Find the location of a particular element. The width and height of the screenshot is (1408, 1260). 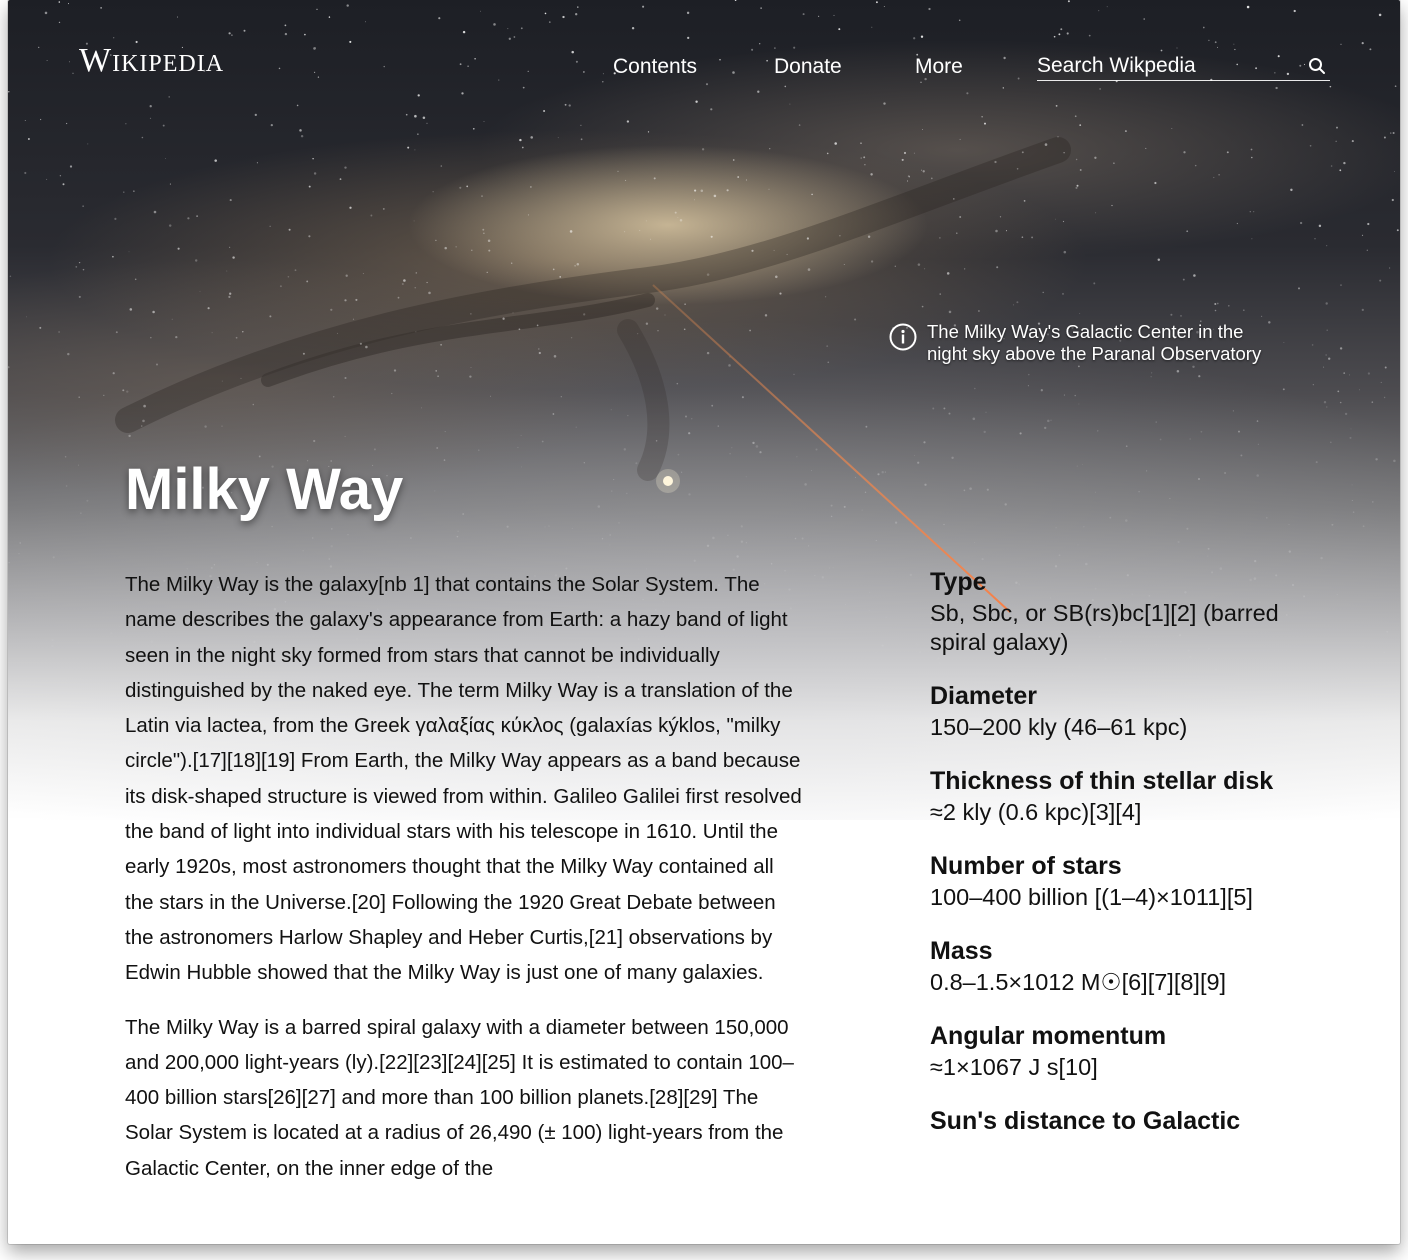

info-icon is located at coordinates (903, 337).